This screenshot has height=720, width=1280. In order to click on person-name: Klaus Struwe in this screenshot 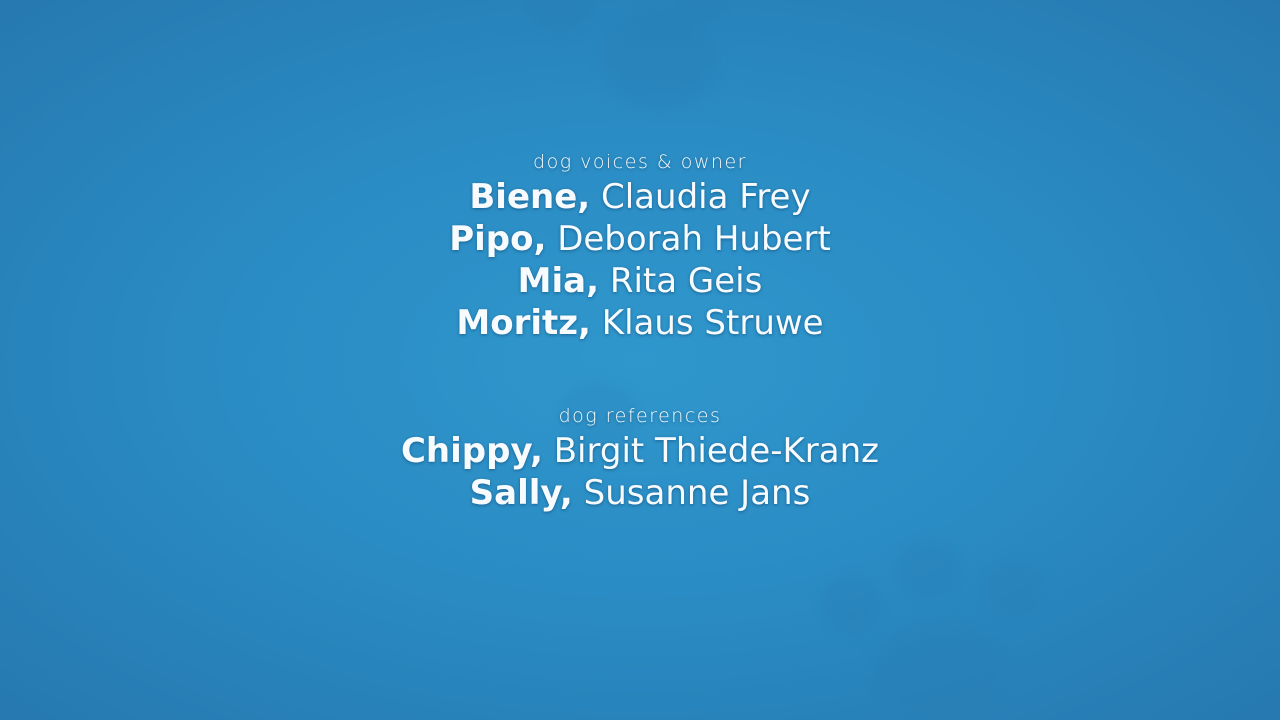, I will do `click(712, 323)`.